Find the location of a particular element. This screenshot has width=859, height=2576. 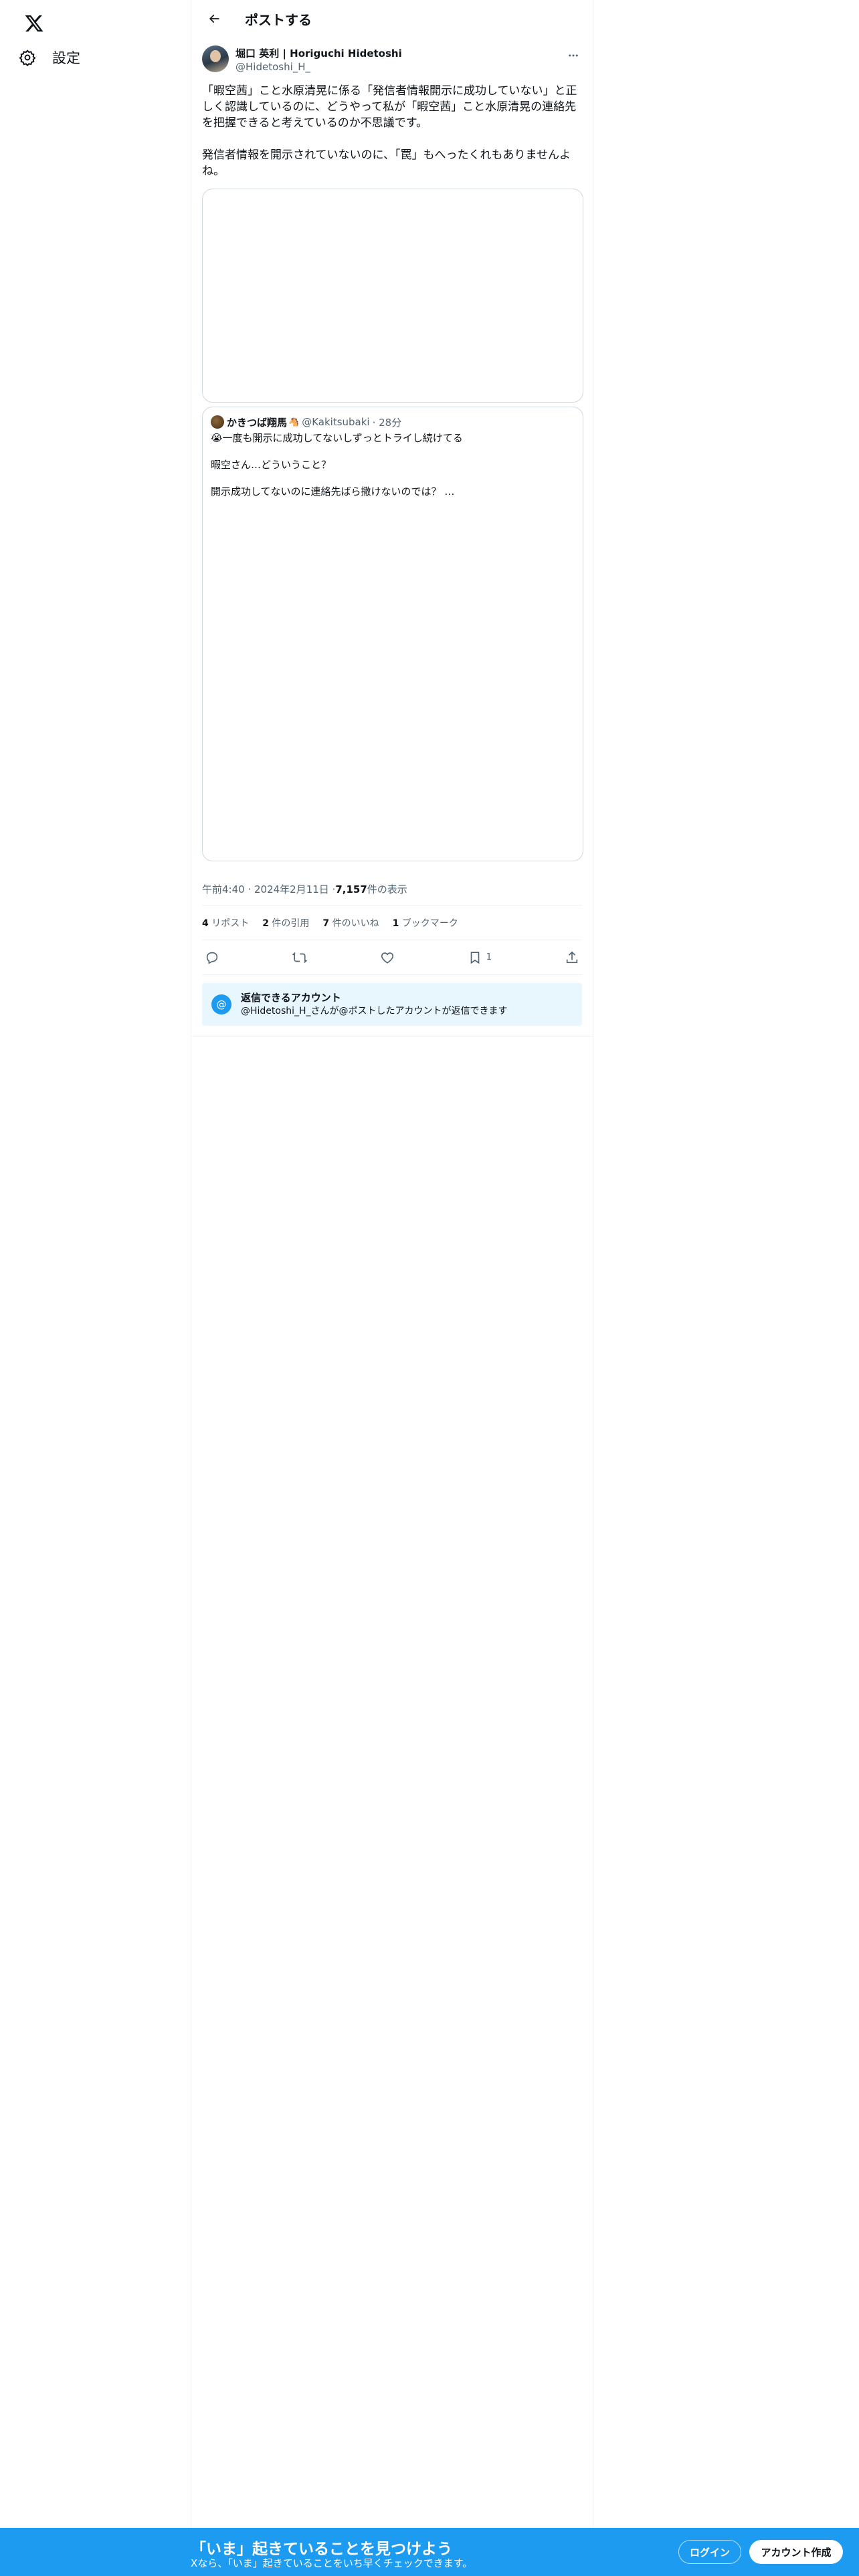

media-card is located at coordinates (393, 296).